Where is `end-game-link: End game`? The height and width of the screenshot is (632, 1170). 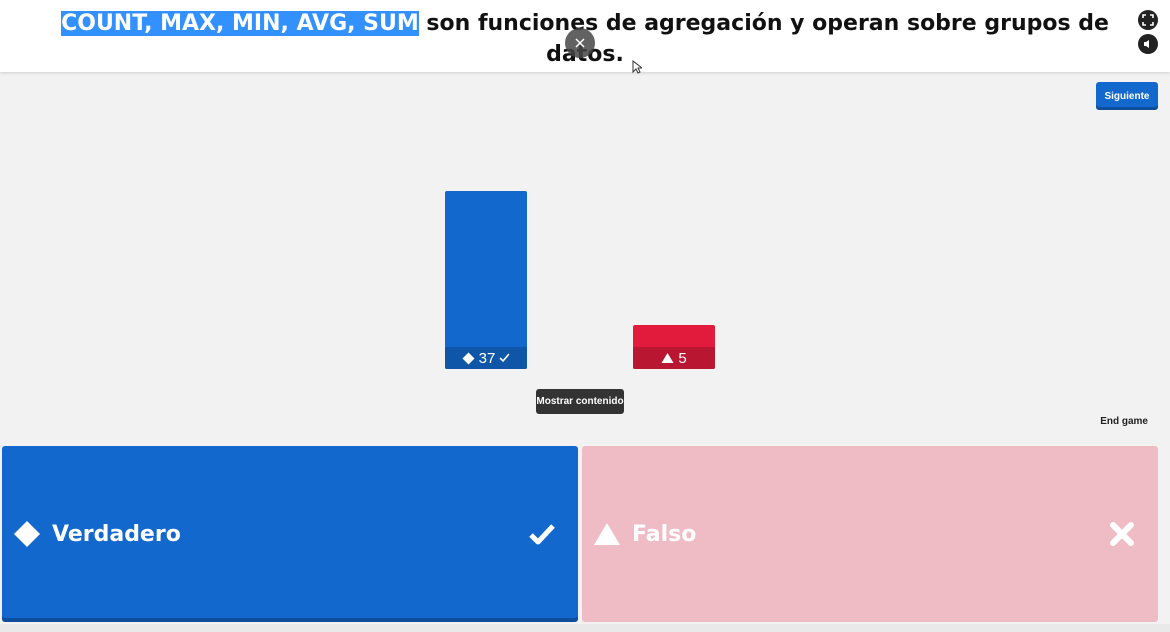 end-game-link: End game is located at coordinates (1124, 421).